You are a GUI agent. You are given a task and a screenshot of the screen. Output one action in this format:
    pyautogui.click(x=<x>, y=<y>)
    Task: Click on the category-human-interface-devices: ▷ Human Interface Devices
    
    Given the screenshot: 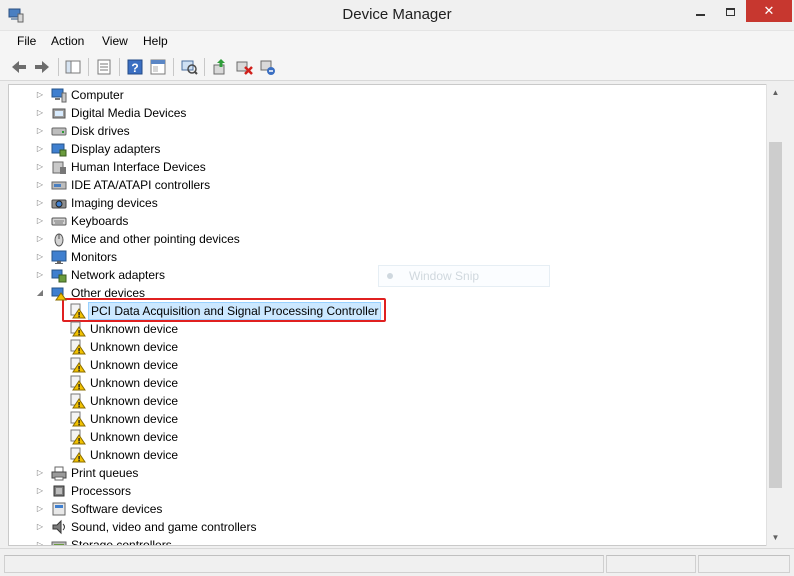 What is the action you would take?
    pyautogui.click(x=379, y=167)
    